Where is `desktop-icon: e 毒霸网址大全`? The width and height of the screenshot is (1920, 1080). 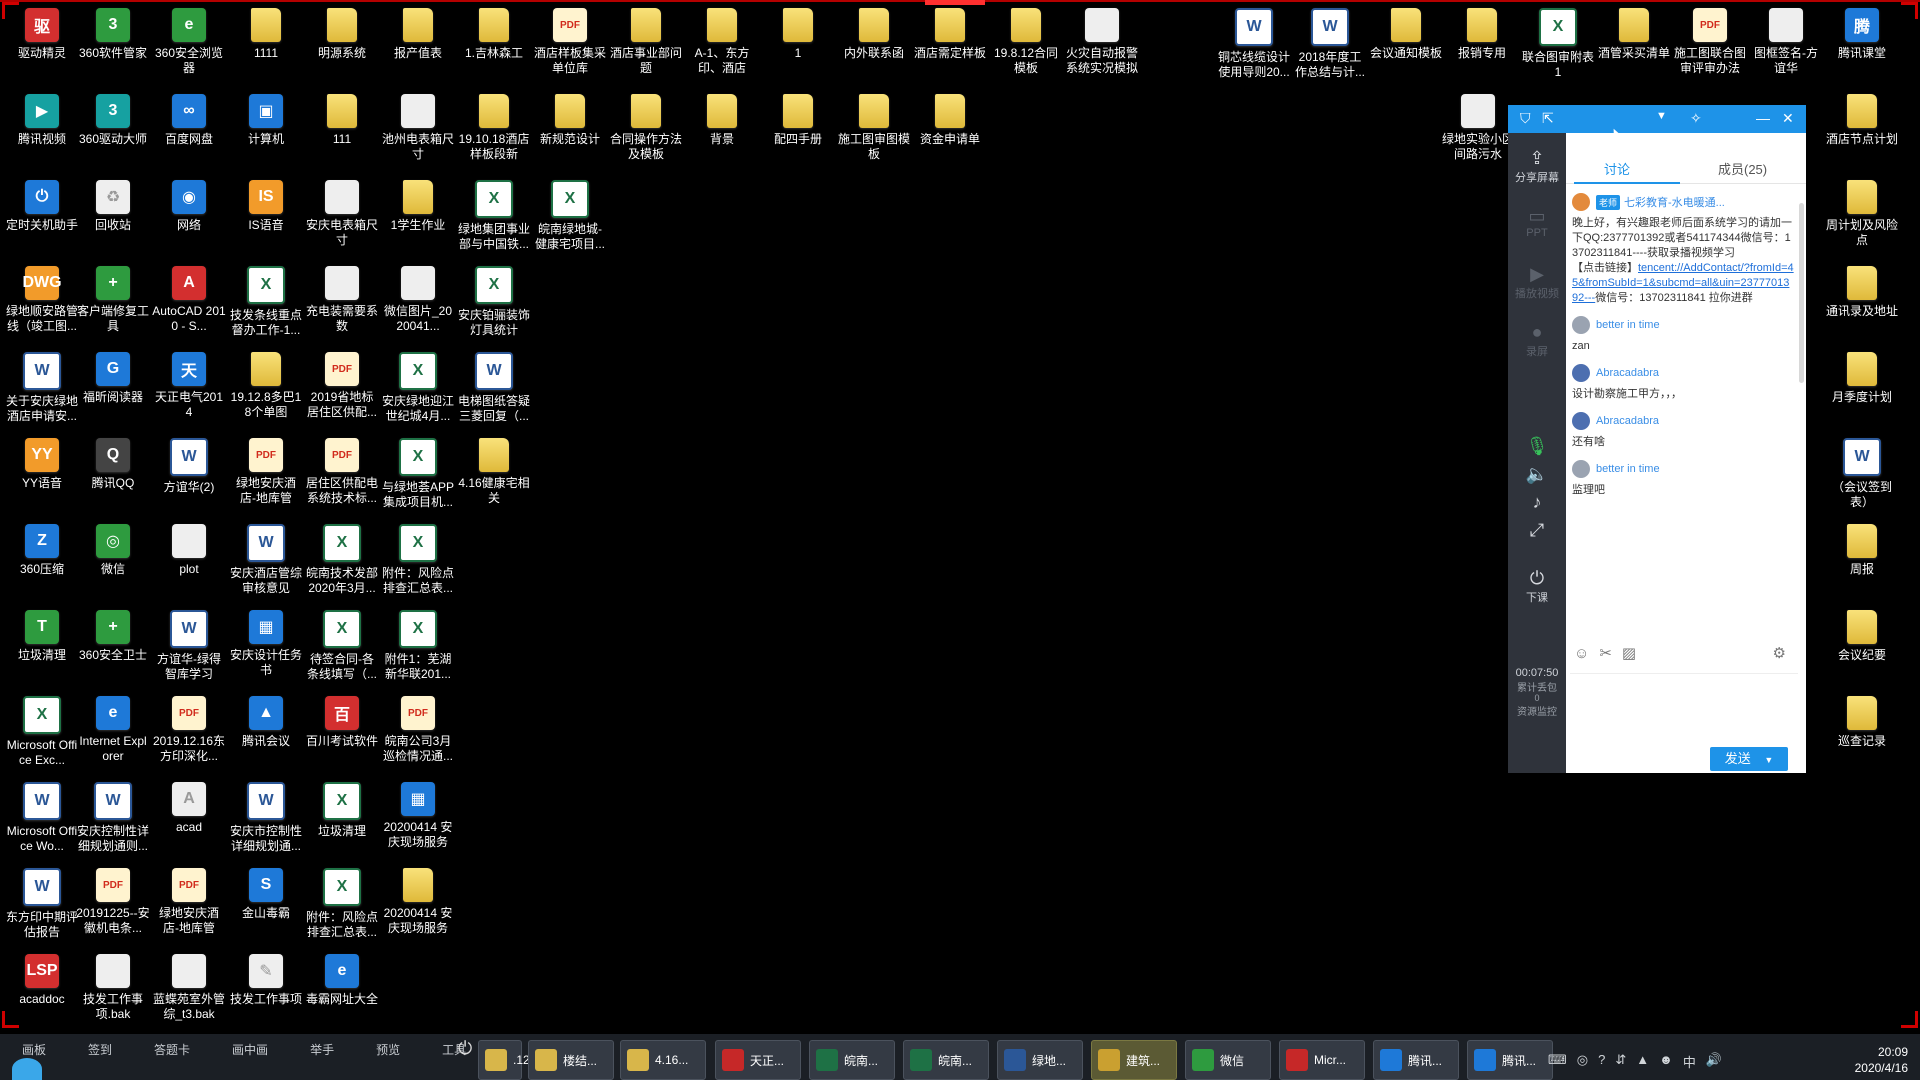
desktop-icon: e 毒霸网址大全 is located at coordinates (342, 980).